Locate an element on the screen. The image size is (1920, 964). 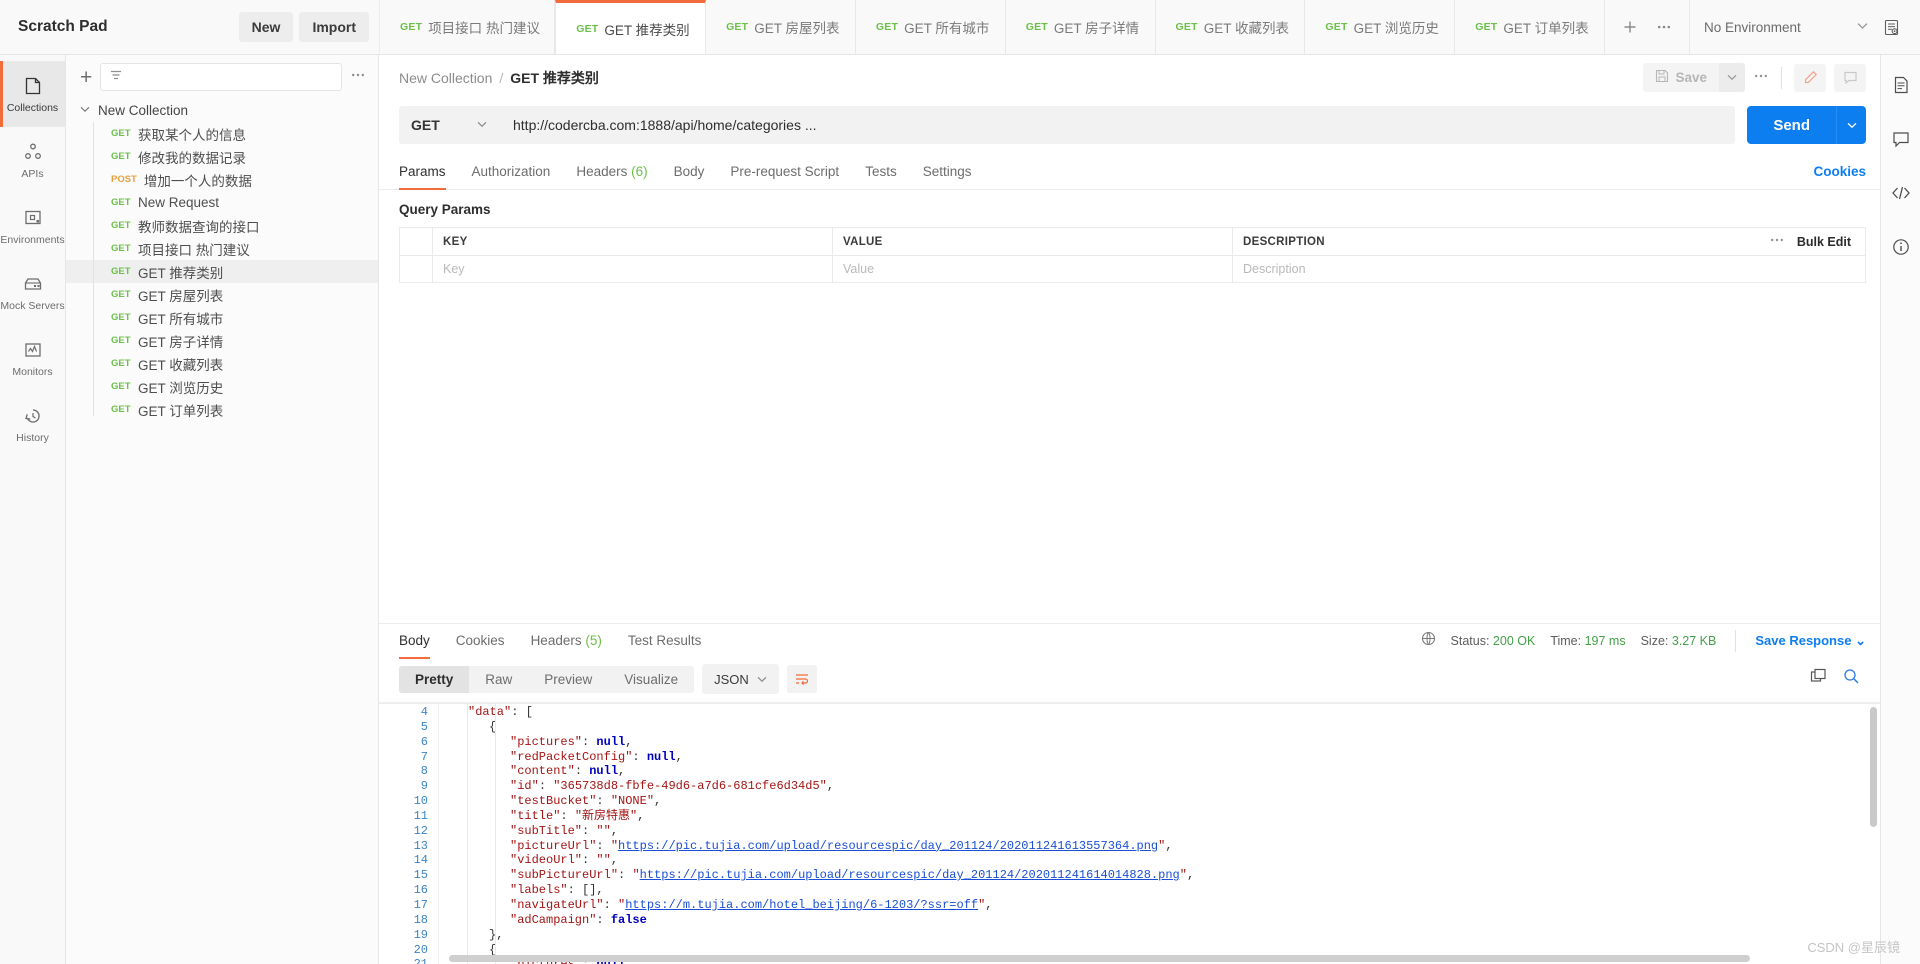
bulk-edit-button: Bulk Edit is located at coordinates (1824, 242).